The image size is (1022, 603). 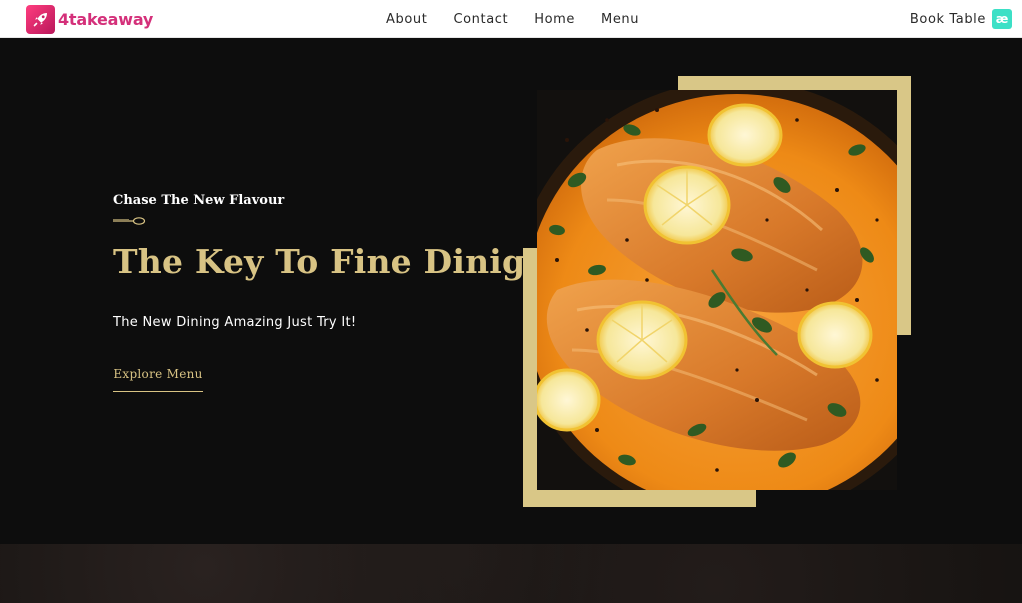 I want to click on brand-name: 4takeaway, so click(x=106, y=19).